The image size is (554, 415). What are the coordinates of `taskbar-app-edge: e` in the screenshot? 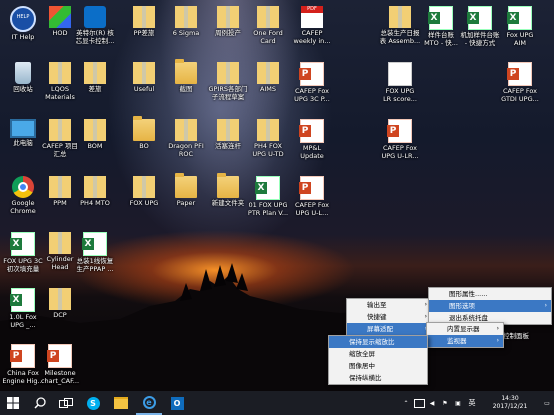 It's located at (149, 403).